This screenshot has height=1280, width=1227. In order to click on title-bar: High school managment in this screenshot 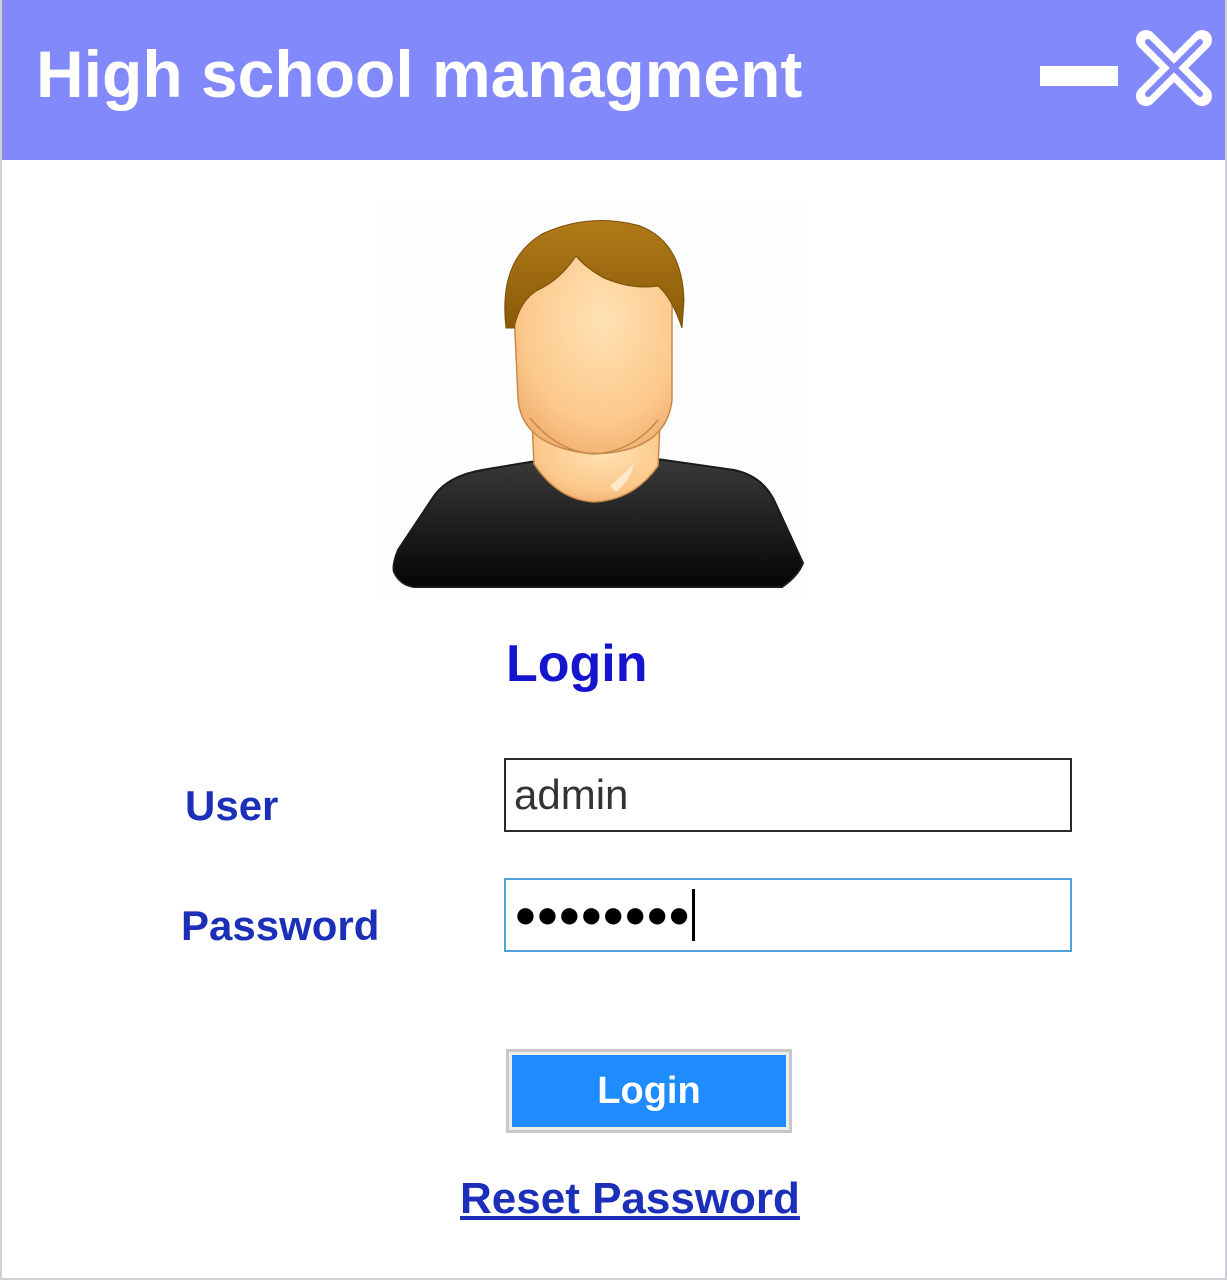, I will do `click(613, 80)`.